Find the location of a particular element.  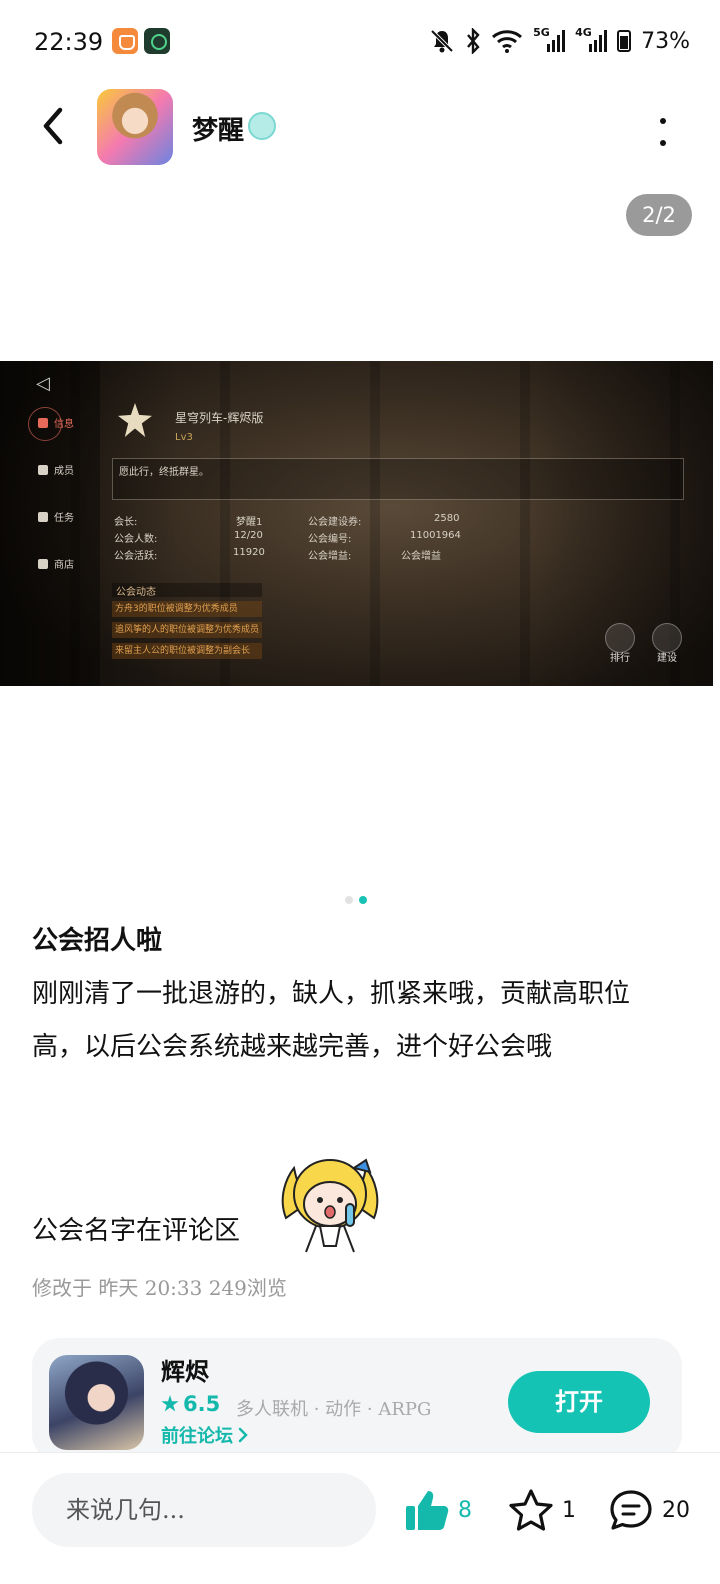

stat-label: 公会建设券: is located at coordinates (335, 522).